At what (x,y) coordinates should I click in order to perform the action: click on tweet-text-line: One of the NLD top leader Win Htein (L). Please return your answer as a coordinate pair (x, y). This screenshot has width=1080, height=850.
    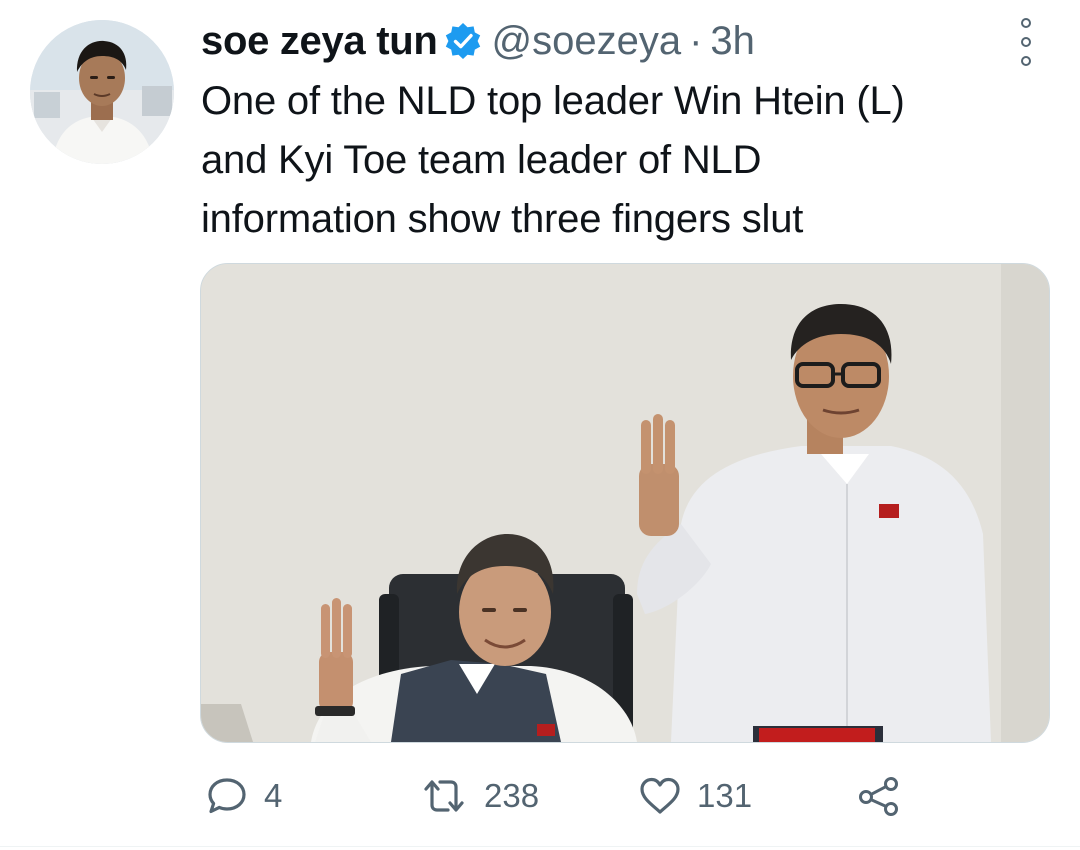
    Looking at the image, I should click on (553, 101).